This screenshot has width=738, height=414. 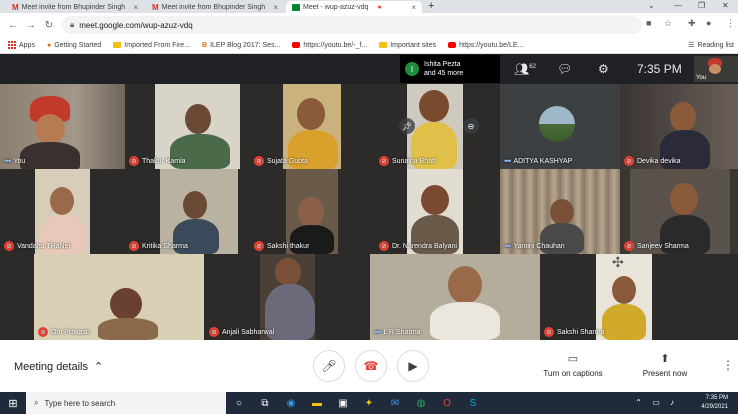 What do you see at coordinates (354, 7) in the screenshot?
I see `tab-meet: Meet - wup-azuz-vdq ● ×` at bounding box center [354, 7].